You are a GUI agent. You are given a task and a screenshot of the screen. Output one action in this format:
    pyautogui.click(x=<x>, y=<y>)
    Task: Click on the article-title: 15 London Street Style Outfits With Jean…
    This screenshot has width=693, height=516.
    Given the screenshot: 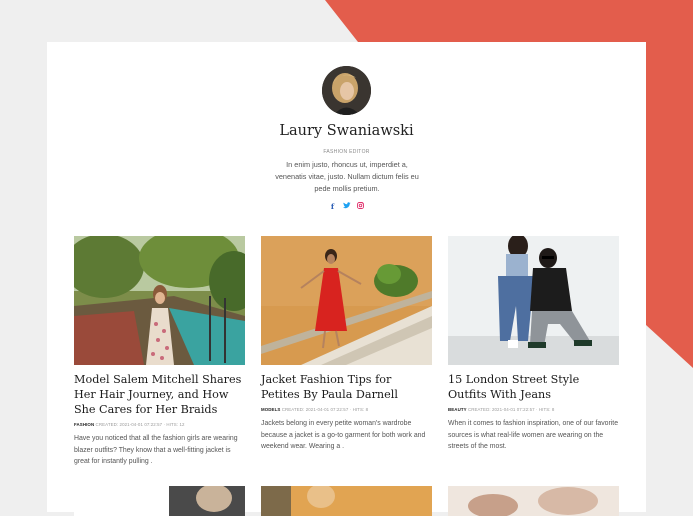 What is the action you would take?
    pyautogui.click(x=533, y=387)
    